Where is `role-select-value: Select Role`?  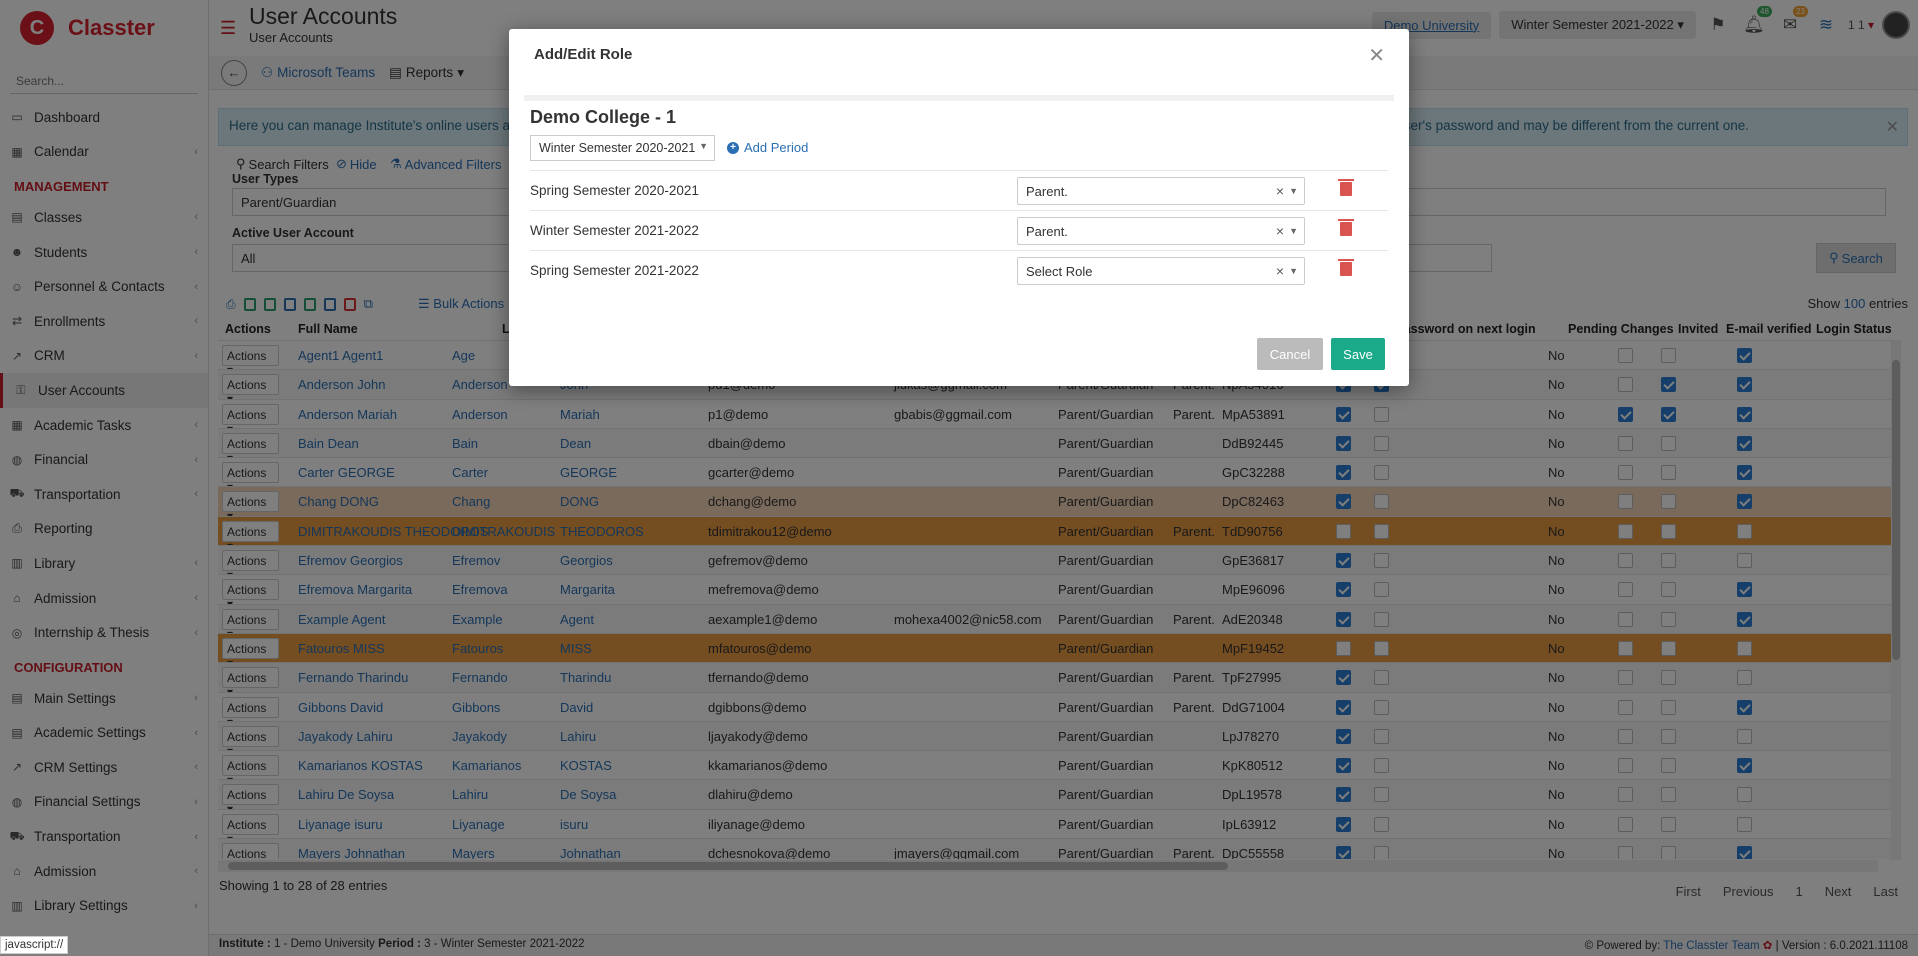 role-select-value: Select Role is located at coordinates (1059, 271).